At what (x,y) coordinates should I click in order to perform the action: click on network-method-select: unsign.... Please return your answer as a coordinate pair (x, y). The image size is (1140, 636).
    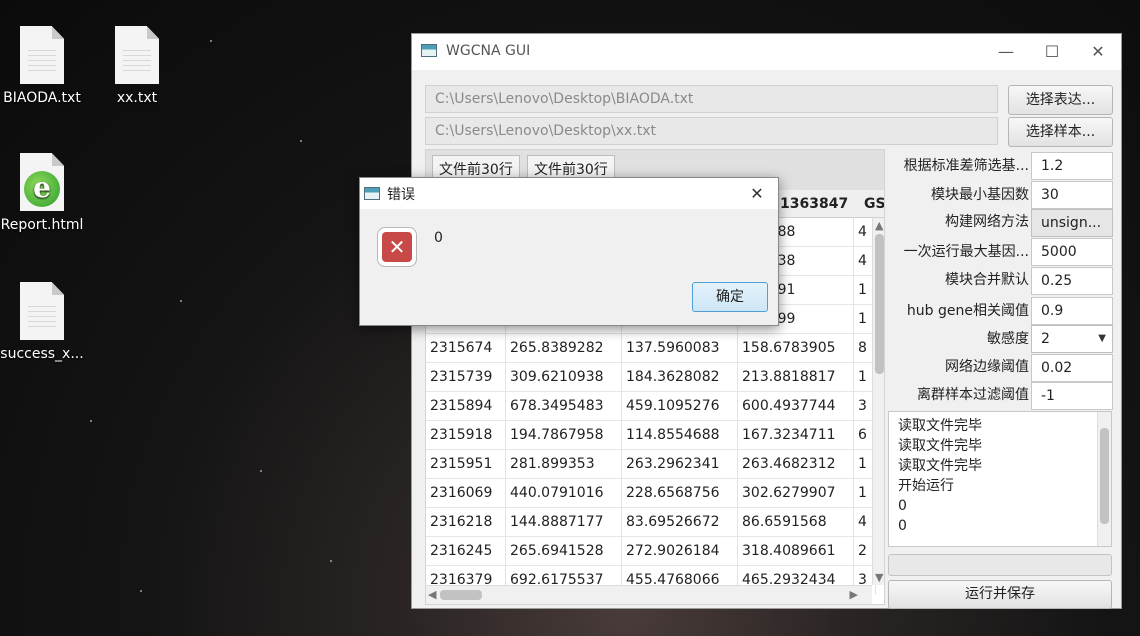
    Looking at the image, I should click on (1072, 223).